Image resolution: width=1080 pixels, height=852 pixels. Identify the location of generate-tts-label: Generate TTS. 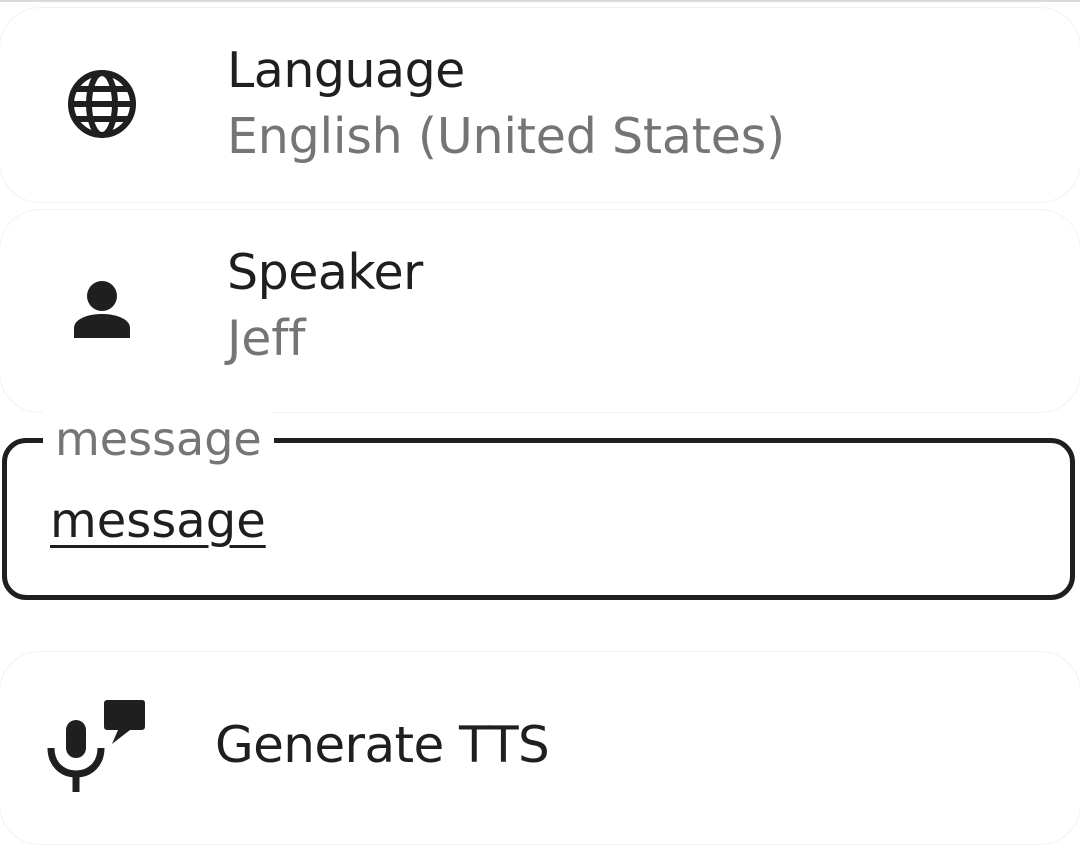
(382, 745).